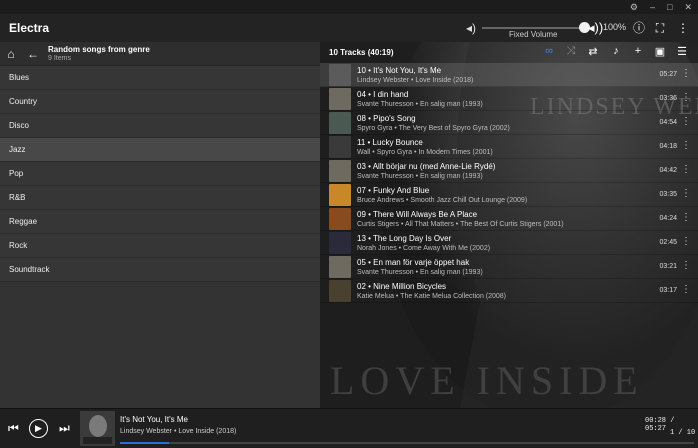 The width and height of the screenshot is (698, 448). I want to click on genre-item: Jazz, so click(160, 150).